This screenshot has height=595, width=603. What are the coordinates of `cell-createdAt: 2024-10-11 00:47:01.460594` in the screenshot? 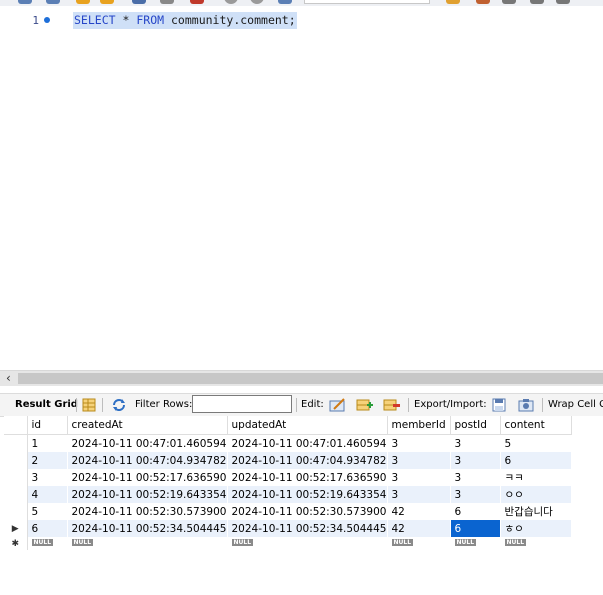 It's located at (147, 443).